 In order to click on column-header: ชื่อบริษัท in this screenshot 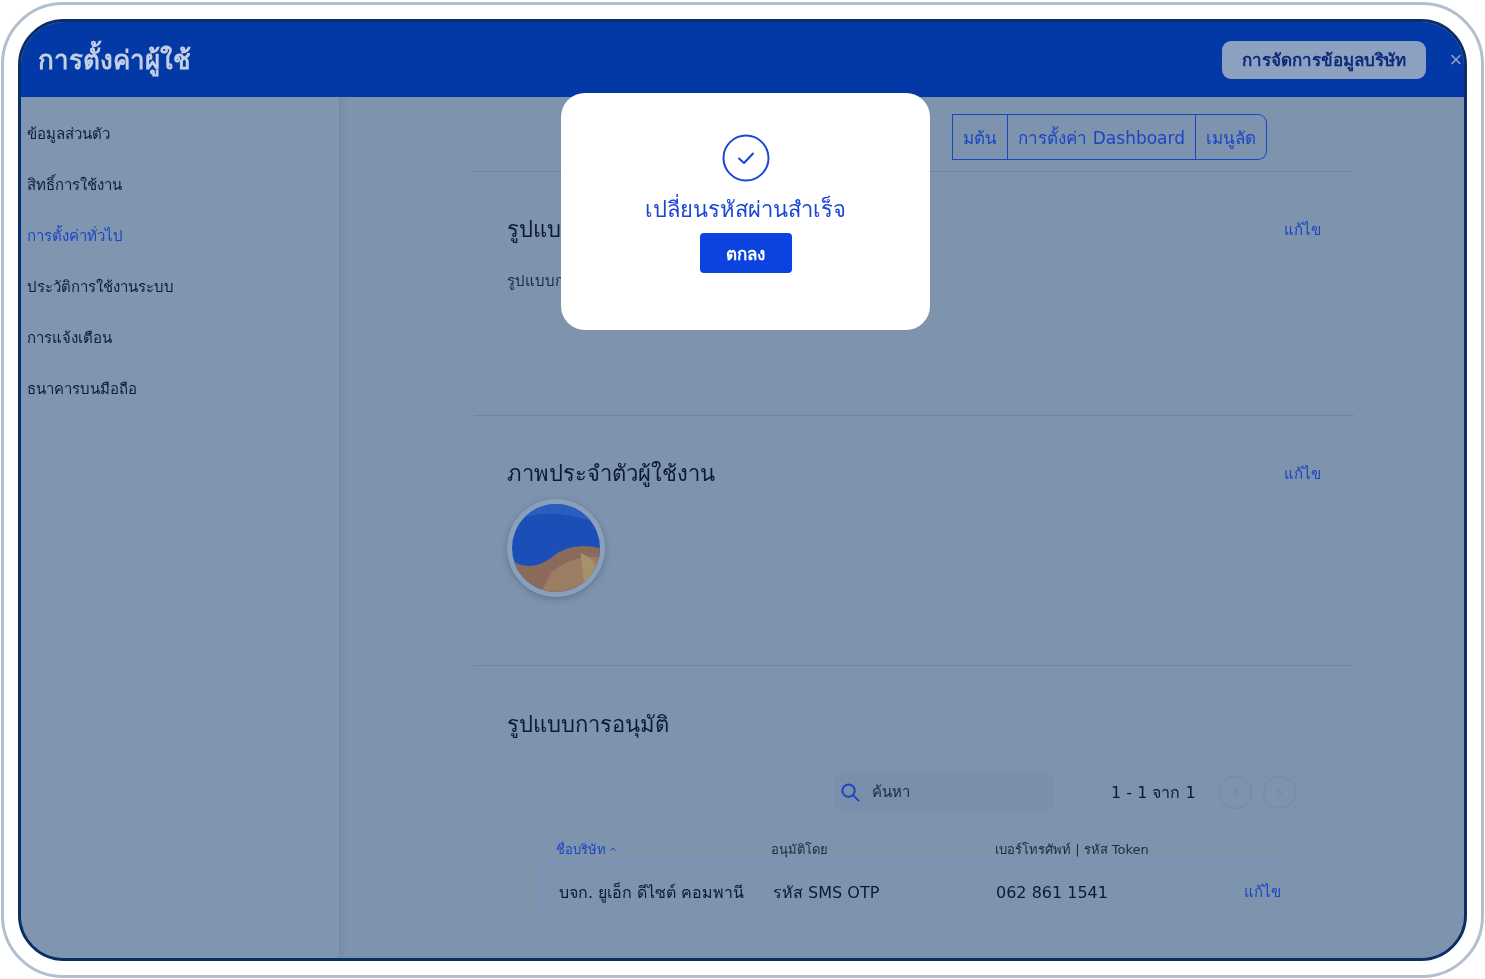, I will do `click(581, 849)`.